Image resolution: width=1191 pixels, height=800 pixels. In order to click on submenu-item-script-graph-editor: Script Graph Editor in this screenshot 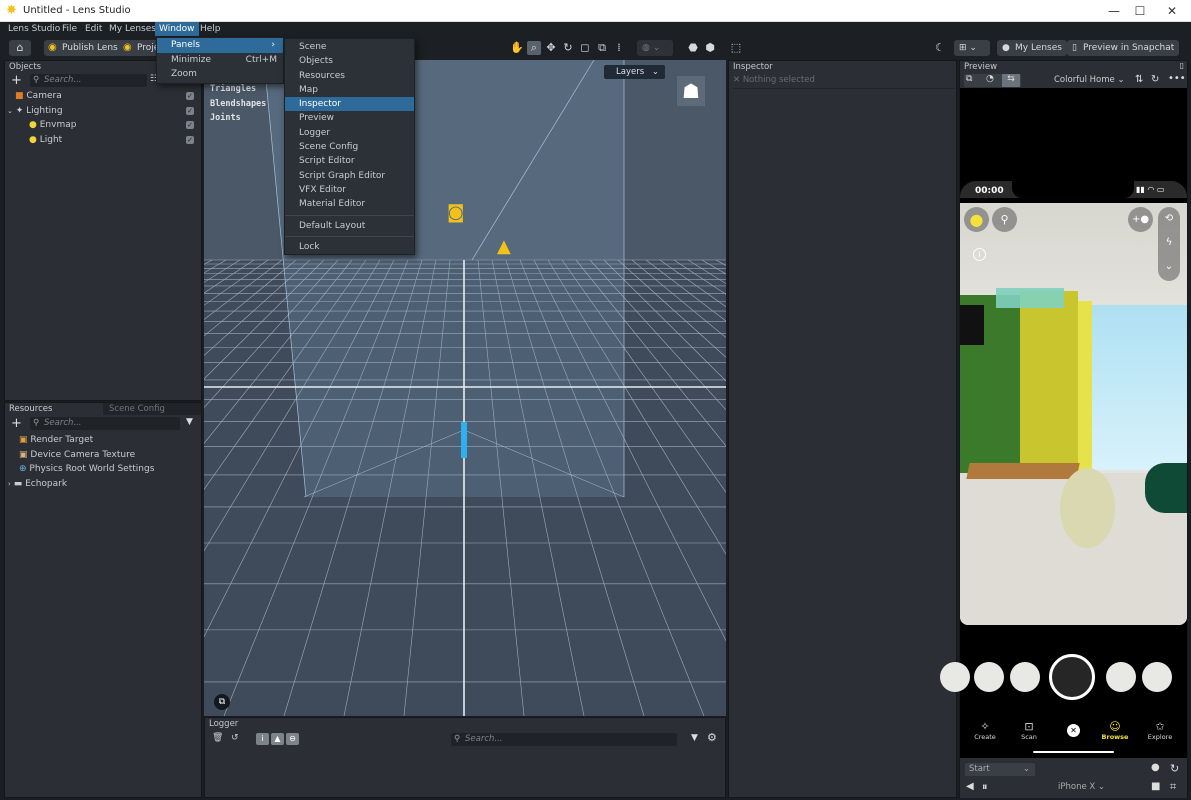, I will do `click(349, 176)`.